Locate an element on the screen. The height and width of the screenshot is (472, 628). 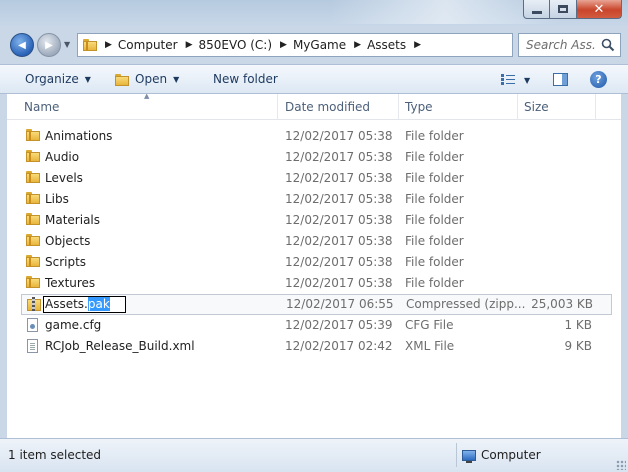
file-row: Materials 12/02/2017 05:38 File folder is located at coordinates (314, 220).